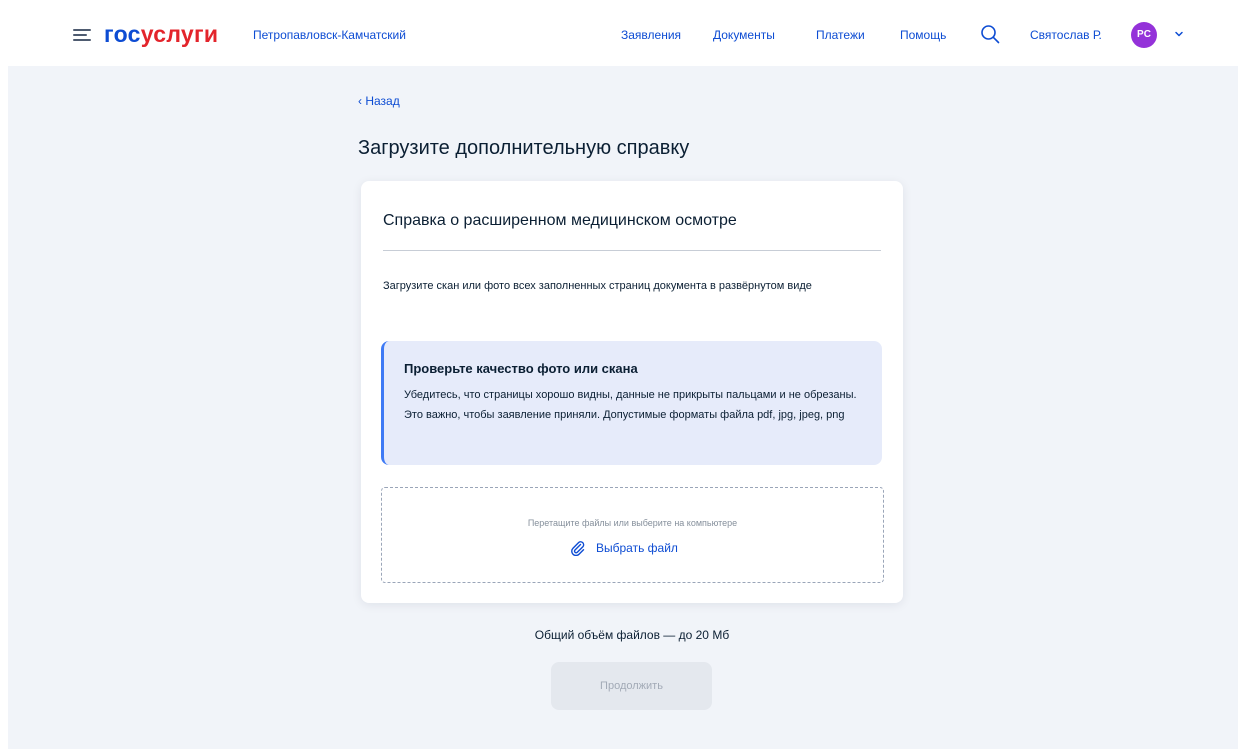 Image resolution: width=1246 pixels, height=749 pixels. What do you see at coordinates (1144, 35) in the screenshot?
I see `avatar: PC` at bounding box center [1144, 35].